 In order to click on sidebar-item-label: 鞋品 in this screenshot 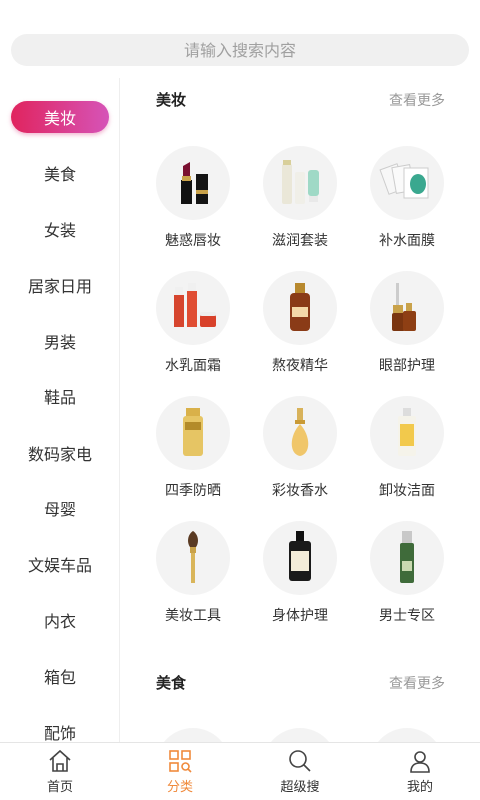, I will do `click(59, 397)`.